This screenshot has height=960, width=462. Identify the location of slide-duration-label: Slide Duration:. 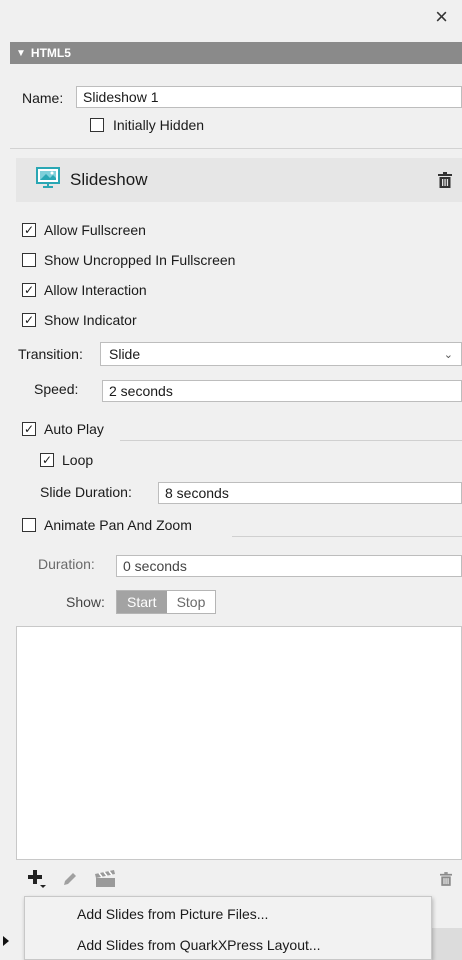
(86, 492).